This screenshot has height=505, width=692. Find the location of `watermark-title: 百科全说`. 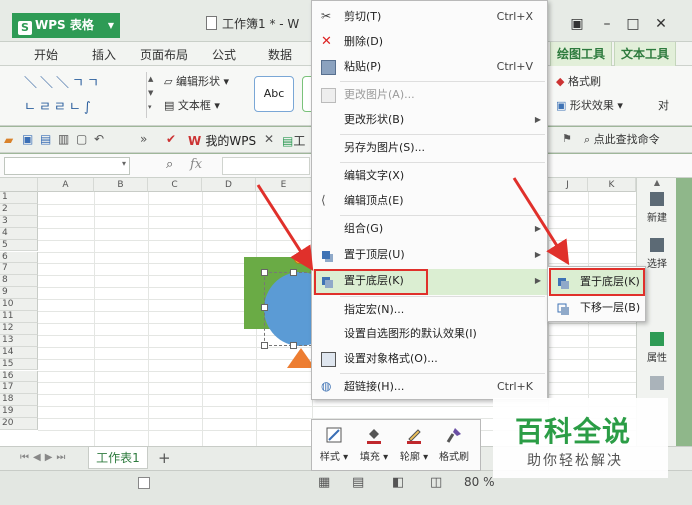

watermark-title: 百科全说 is located at coordinates (573, 431).